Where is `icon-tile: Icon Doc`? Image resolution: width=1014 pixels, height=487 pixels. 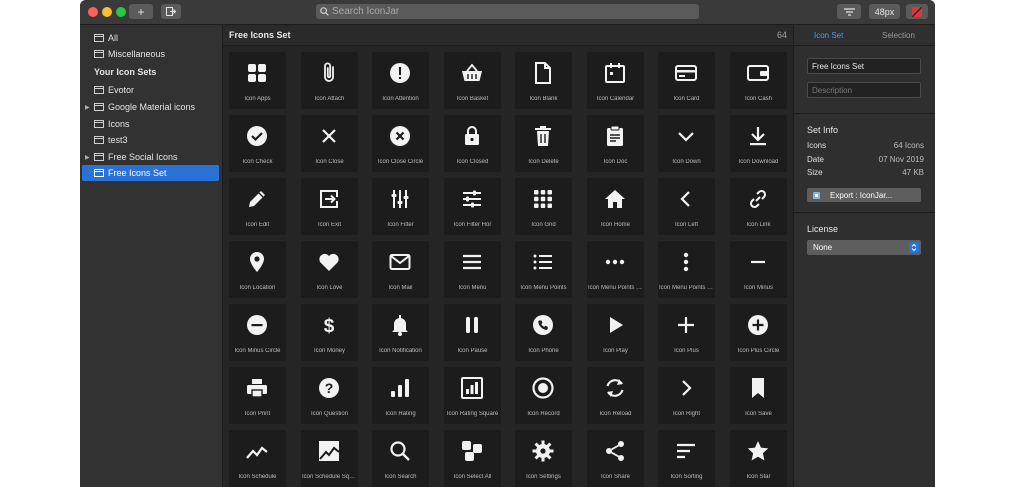 icon-tile: Icon Doc is located at coordinates (615, 143).